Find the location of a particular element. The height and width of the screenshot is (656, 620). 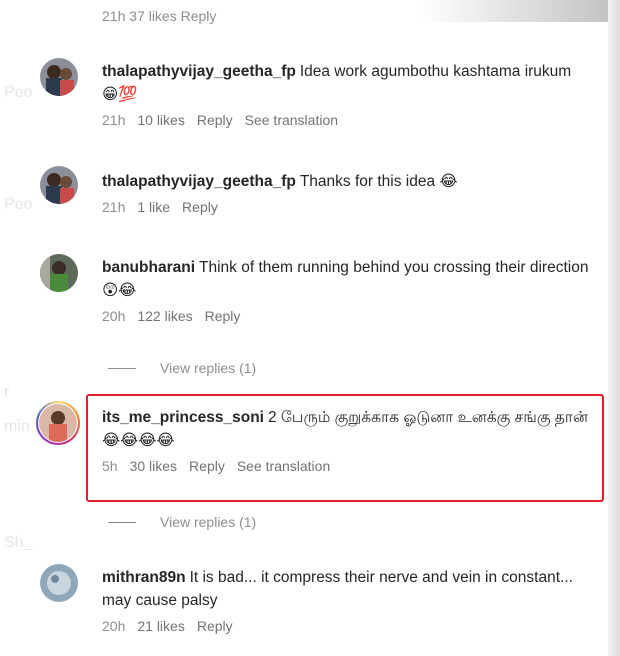

comment-text: Idea work agumbothu kashtama irukum is located at coordinates (435, 71).